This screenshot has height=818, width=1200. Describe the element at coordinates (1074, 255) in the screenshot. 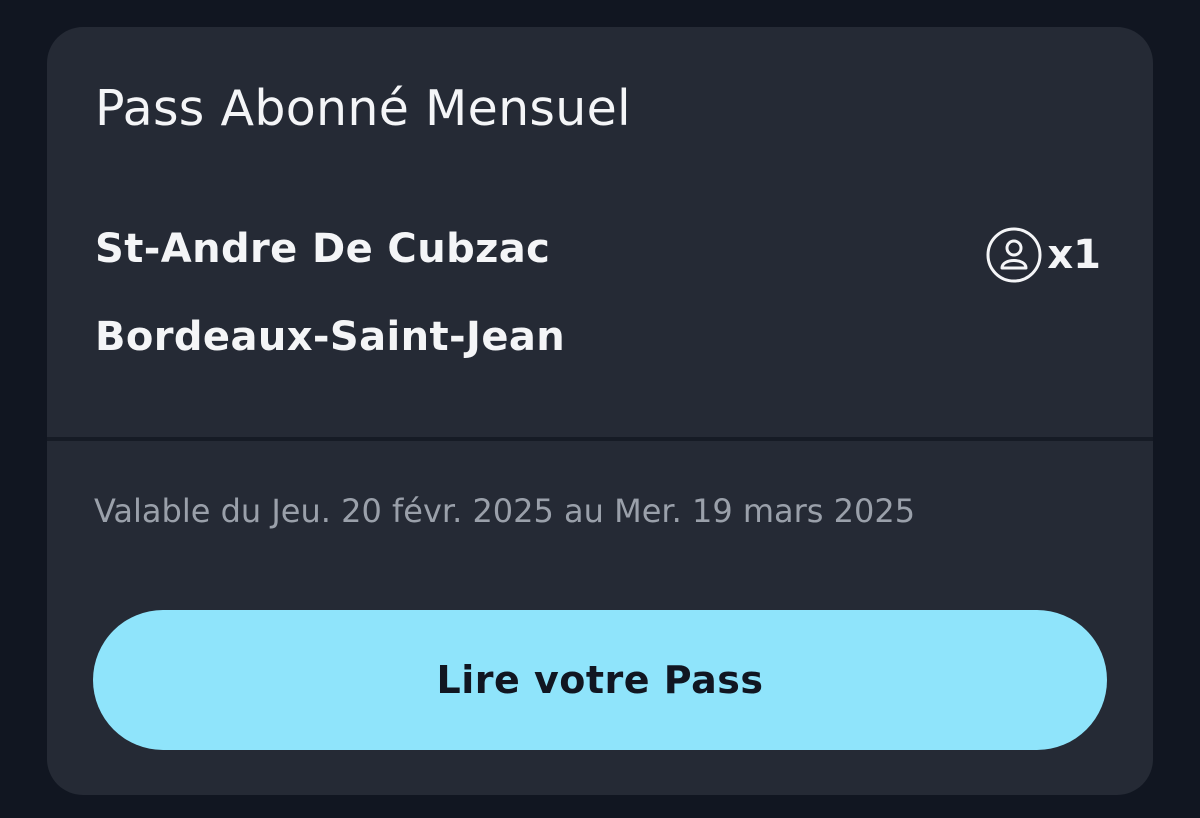

I see `passenger-count: x1` at that location.